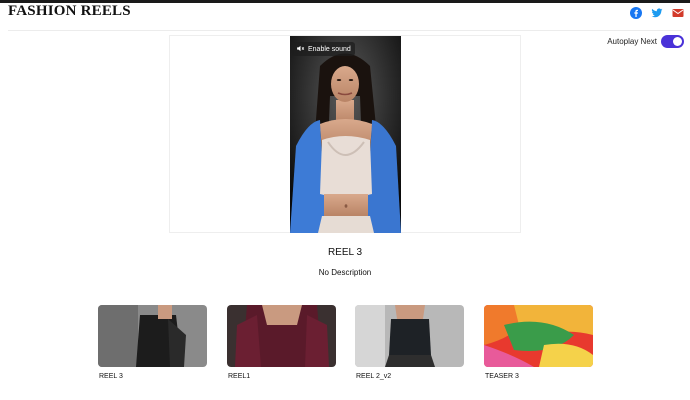 The height and width of the screenshot is (400, 690). What do you see at coordinates (374, 376) in the screenshot?
I see `reel-thumbnail-label: REEL 2_v2` at bounding box center [374, 376].